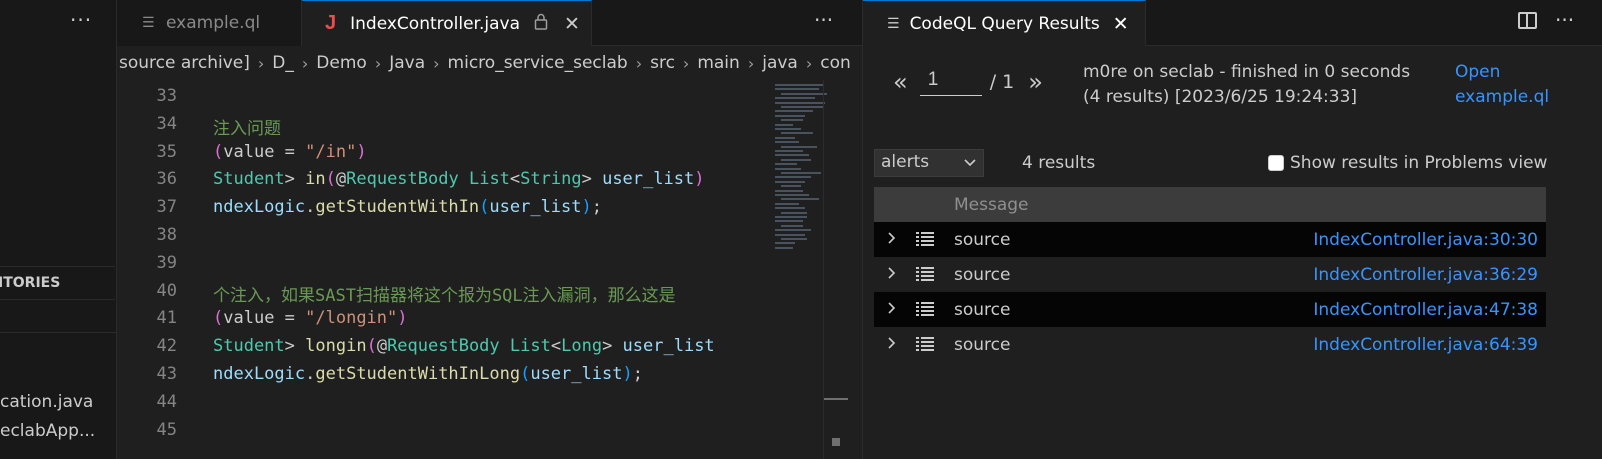 The height and width of the screenshot is (459, 1602). What do you see at coordinates (836, 442) in the screenshot?
I see `scrollbar-thumb` at bounding box center [836, 442].